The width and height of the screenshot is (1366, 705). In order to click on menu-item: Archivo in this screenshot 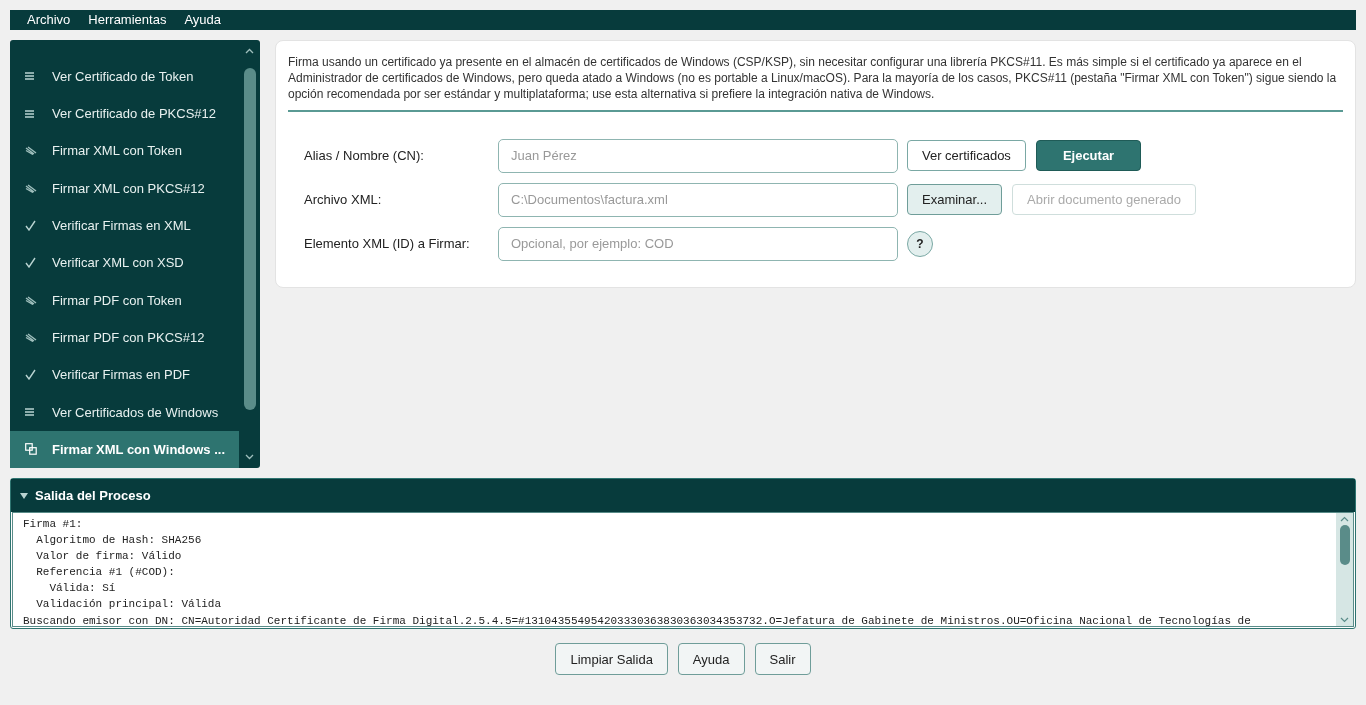, I will do `click(49, 20)`.